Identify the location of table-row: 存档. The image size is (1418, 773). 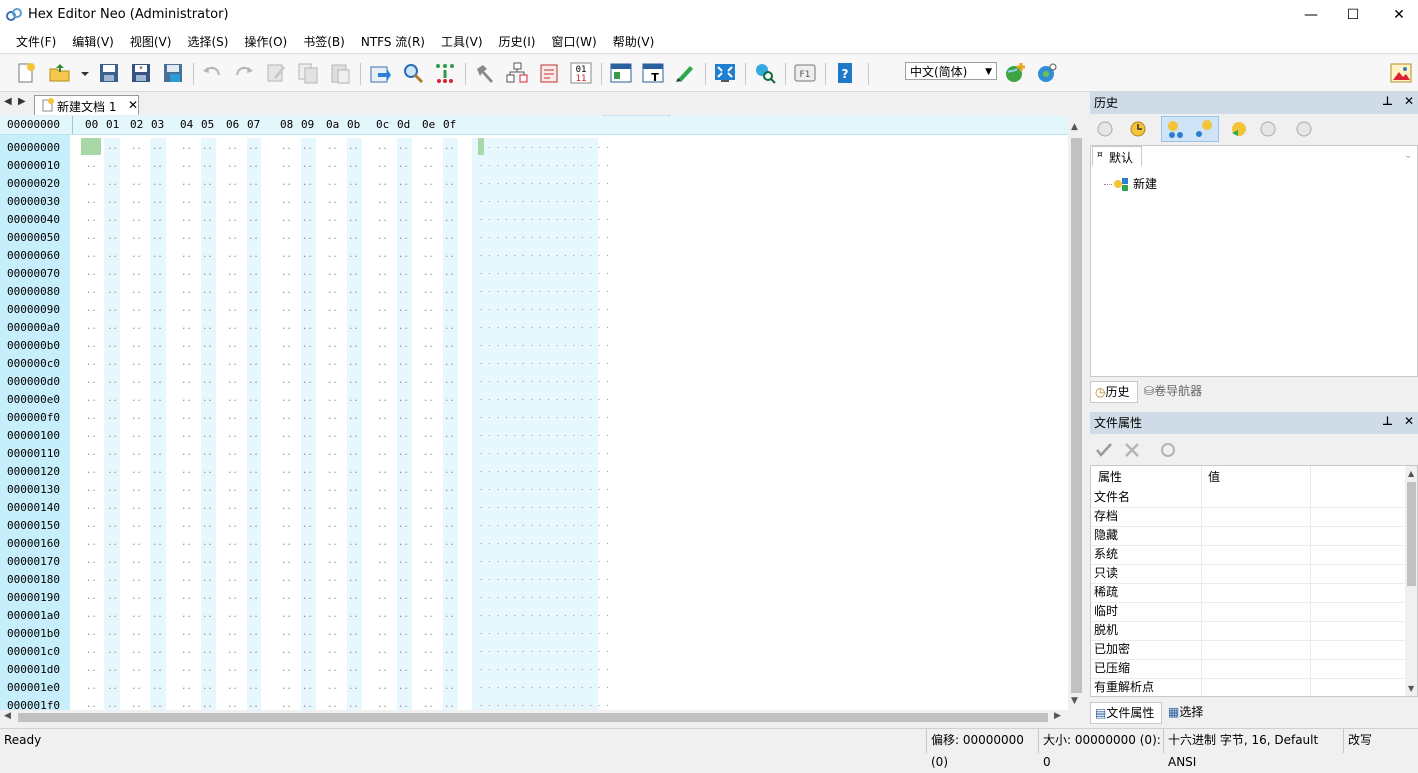
(1248, 517).